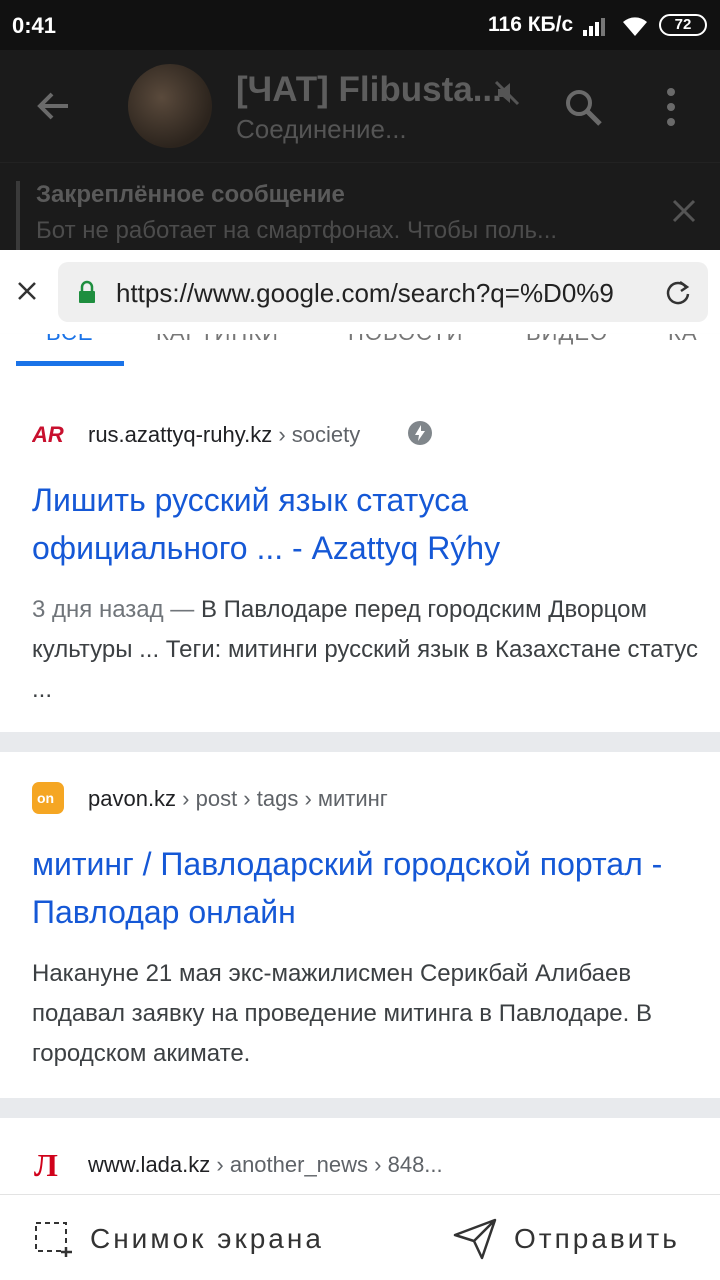 The height and width of the screenshot is (1280, 720). What do you see at coordinates (360, 350) in the screenshot?
I see `search-tabs: ВСЕ КАРТИНКИ НОВОСТИ ВИДЕО КА` at bounding box center [360, 350].